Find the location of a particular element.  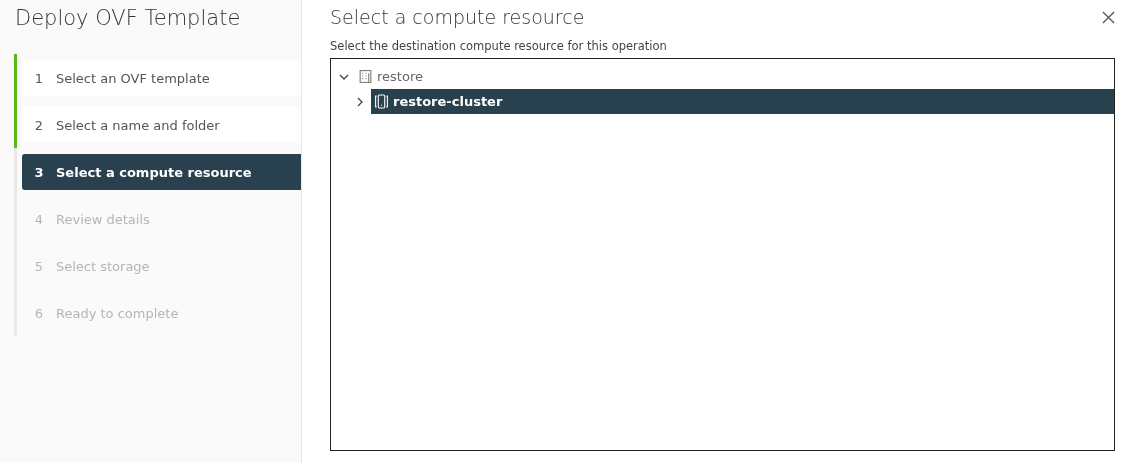

wizard-step: 3 Select a compute resource is located at coordinates (161, 172).